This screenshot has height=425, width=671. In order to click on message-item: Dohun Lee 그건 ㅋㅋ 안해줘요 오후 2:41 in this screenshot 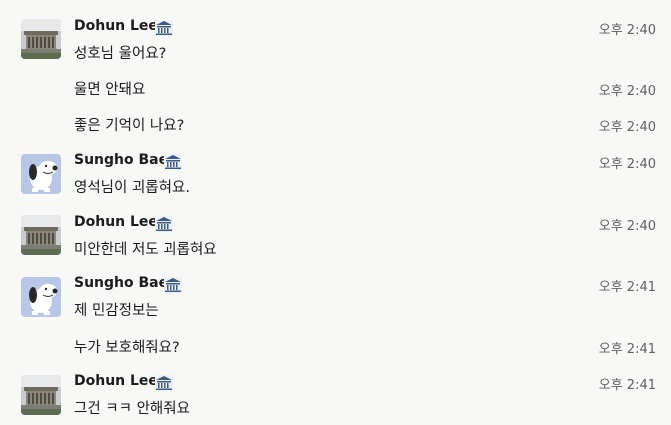, I will do `click(335, 396)`.